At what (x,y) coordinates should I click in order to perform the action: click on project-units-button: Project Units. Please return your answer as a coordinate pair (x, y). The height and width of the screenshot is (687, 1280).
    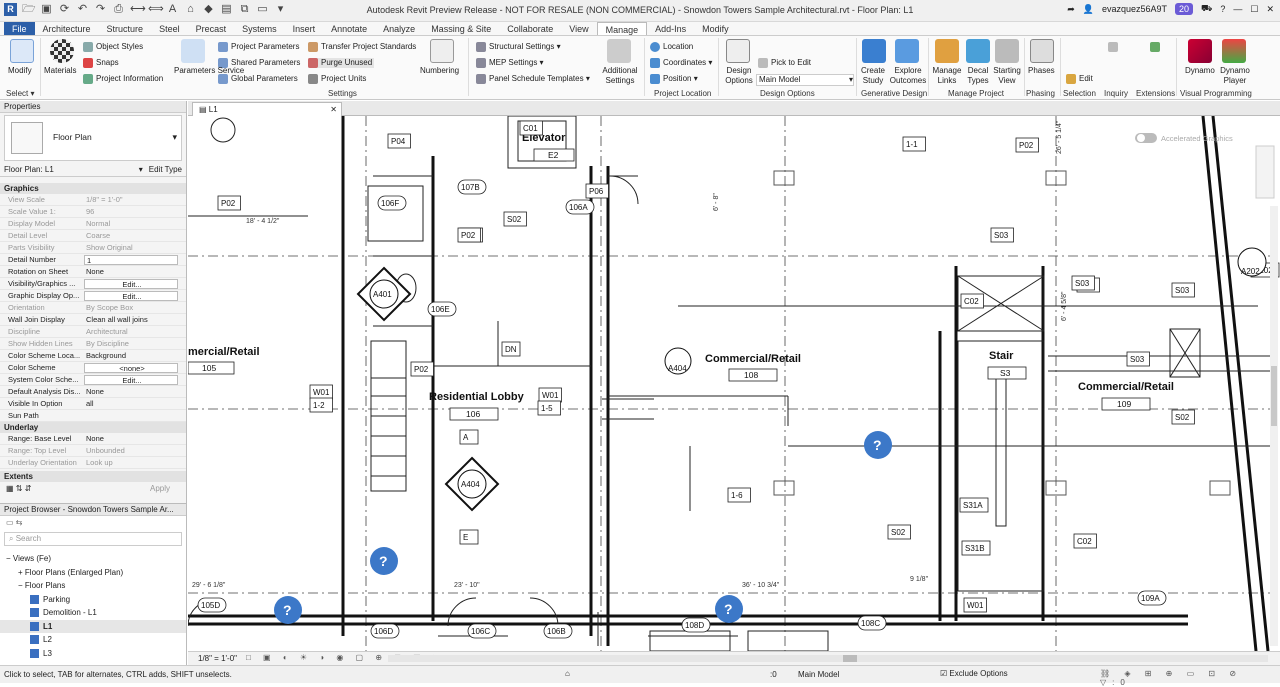
    Looking at the image, I should click on (337, 79).